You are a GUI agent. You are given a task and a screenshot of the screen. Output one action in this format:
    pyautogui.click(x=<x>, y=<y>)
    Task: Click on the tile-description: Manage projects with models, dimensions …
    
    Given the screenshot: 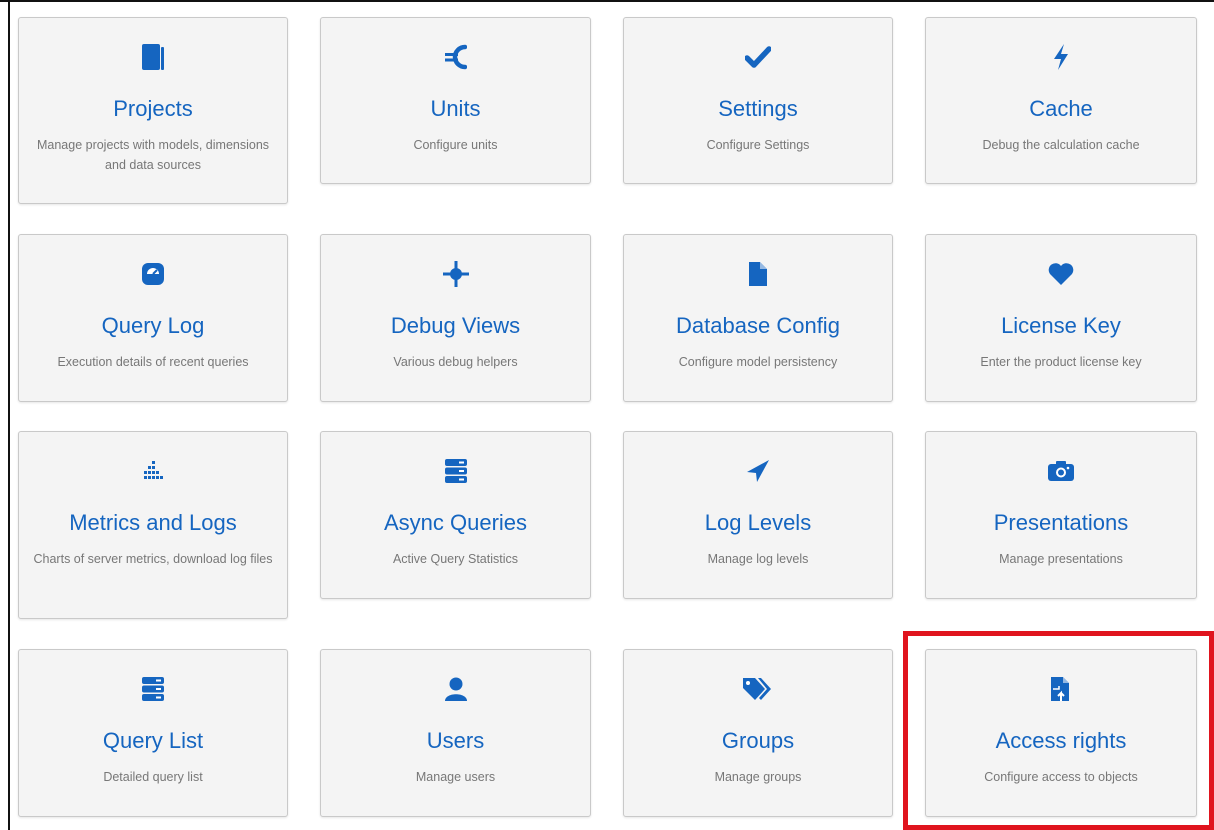 What is the action you would take?
    pyautogui.click(x=153, y=155)
    